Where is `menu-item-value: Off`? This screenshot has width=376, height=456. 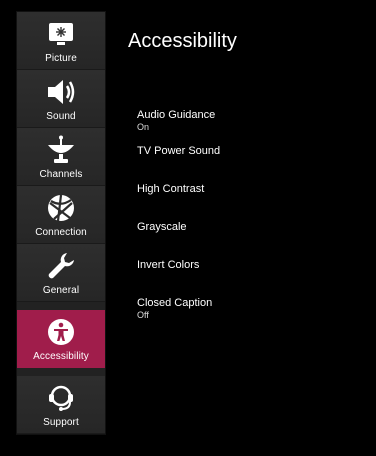
menu-item-value: Off is located at coordinates (143, 315).